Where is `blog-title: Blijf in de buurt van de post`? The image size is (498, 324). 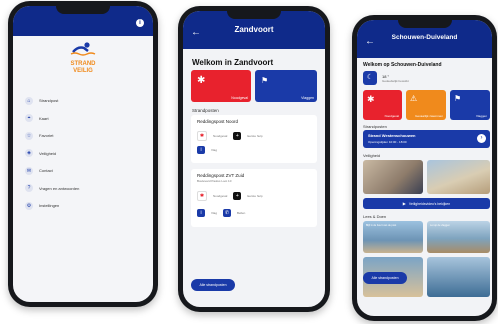 blog-title: Blijf in de buurt van de post is located at coordinates (381, 225).